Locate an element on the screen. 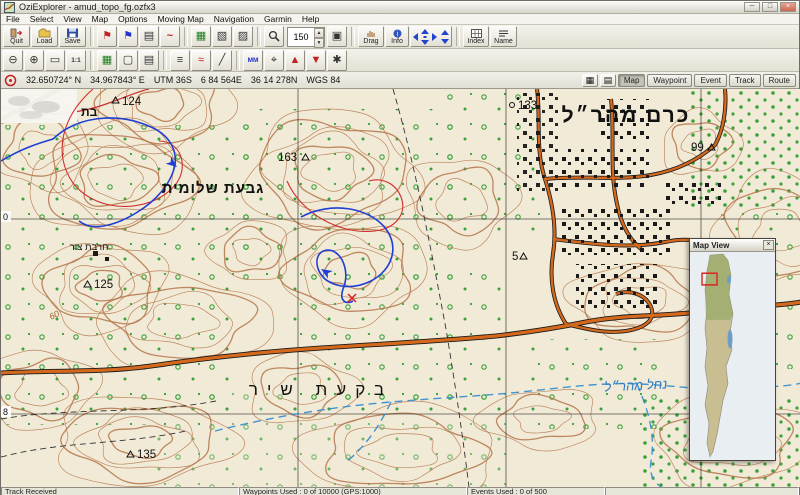  scale-lock-button: ▣ is located at coordinates (337, 36).